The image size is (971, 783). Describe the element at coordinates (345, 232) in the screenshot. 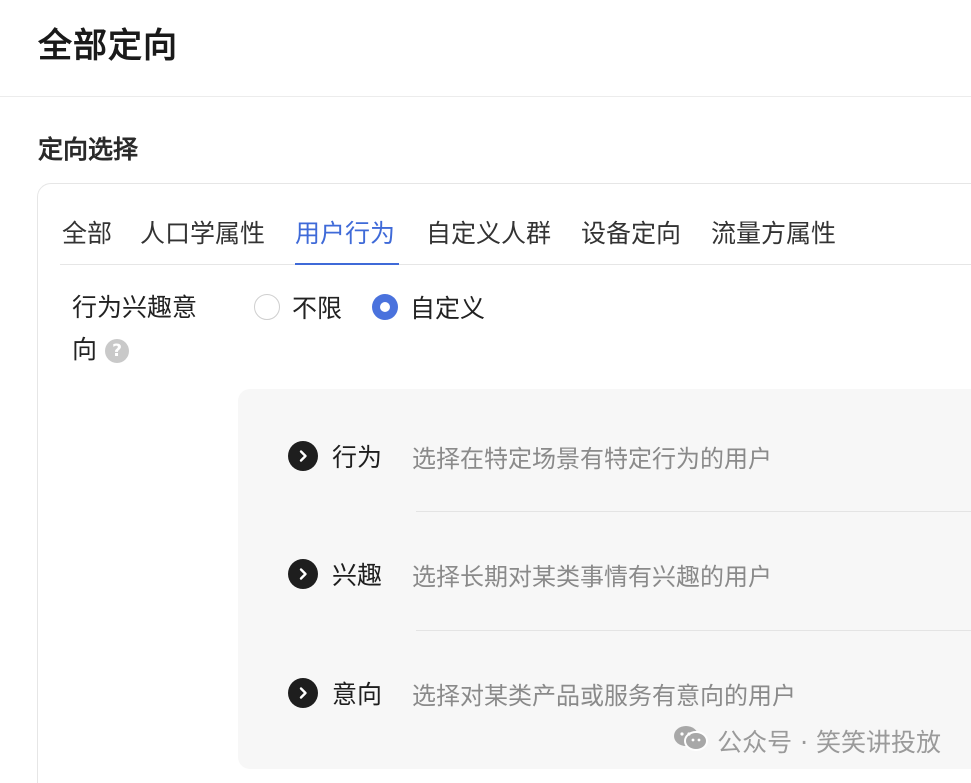

I see `tab-user-behavior: 用户行为` at that location.